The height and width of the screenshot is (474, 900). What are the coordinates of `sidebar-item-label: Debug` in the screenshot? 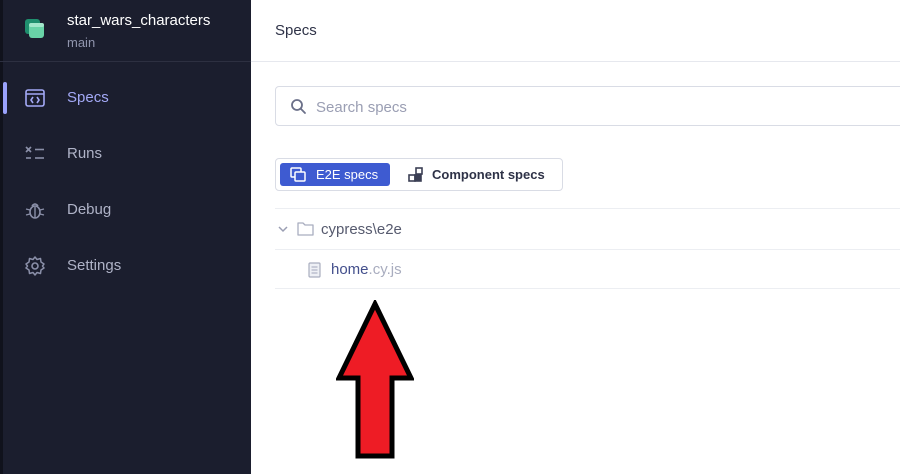 It's located at (89, 209).